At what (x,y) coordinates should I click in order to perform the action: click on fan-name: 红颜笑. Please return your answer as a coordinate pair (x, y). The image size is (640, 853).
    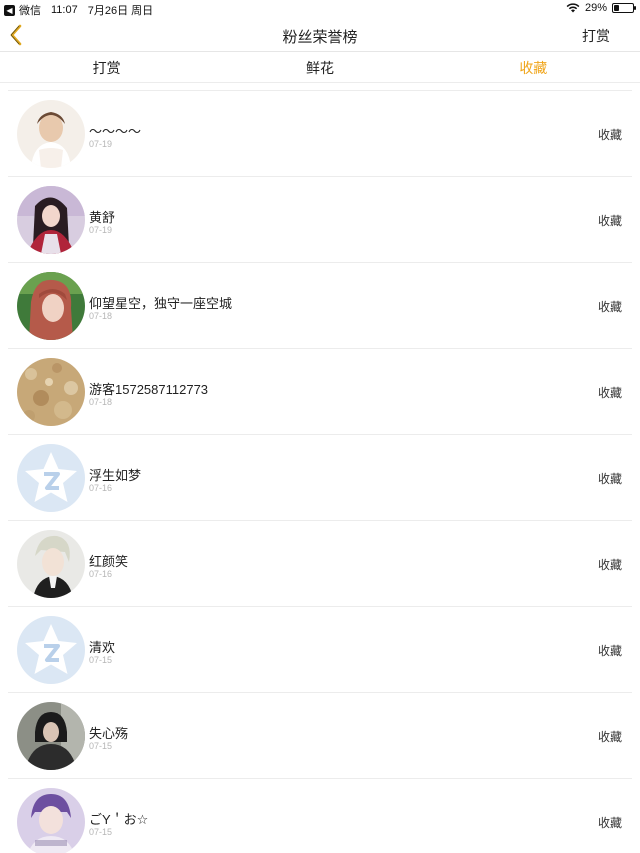
    Looking at the image, I should click on (109, 561).